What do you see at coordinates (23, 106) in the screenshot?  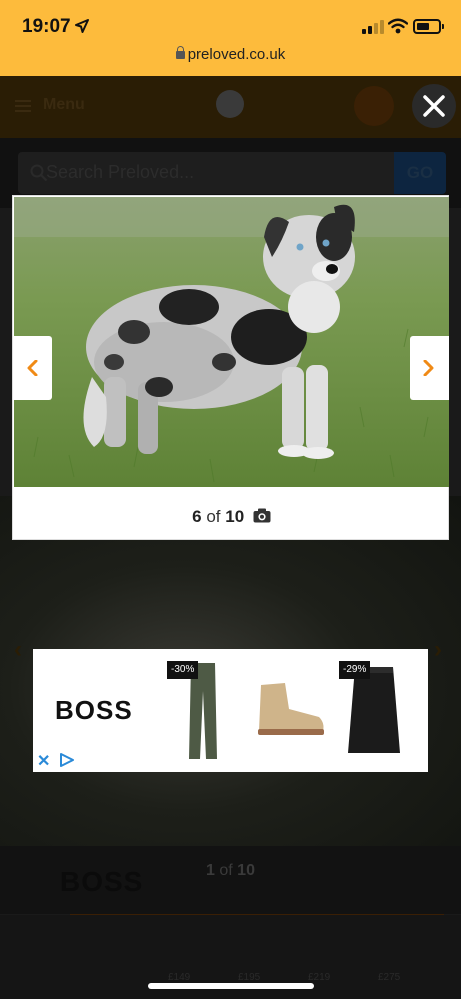 I see `hamburger-icon` at bounding box center [23, 106].